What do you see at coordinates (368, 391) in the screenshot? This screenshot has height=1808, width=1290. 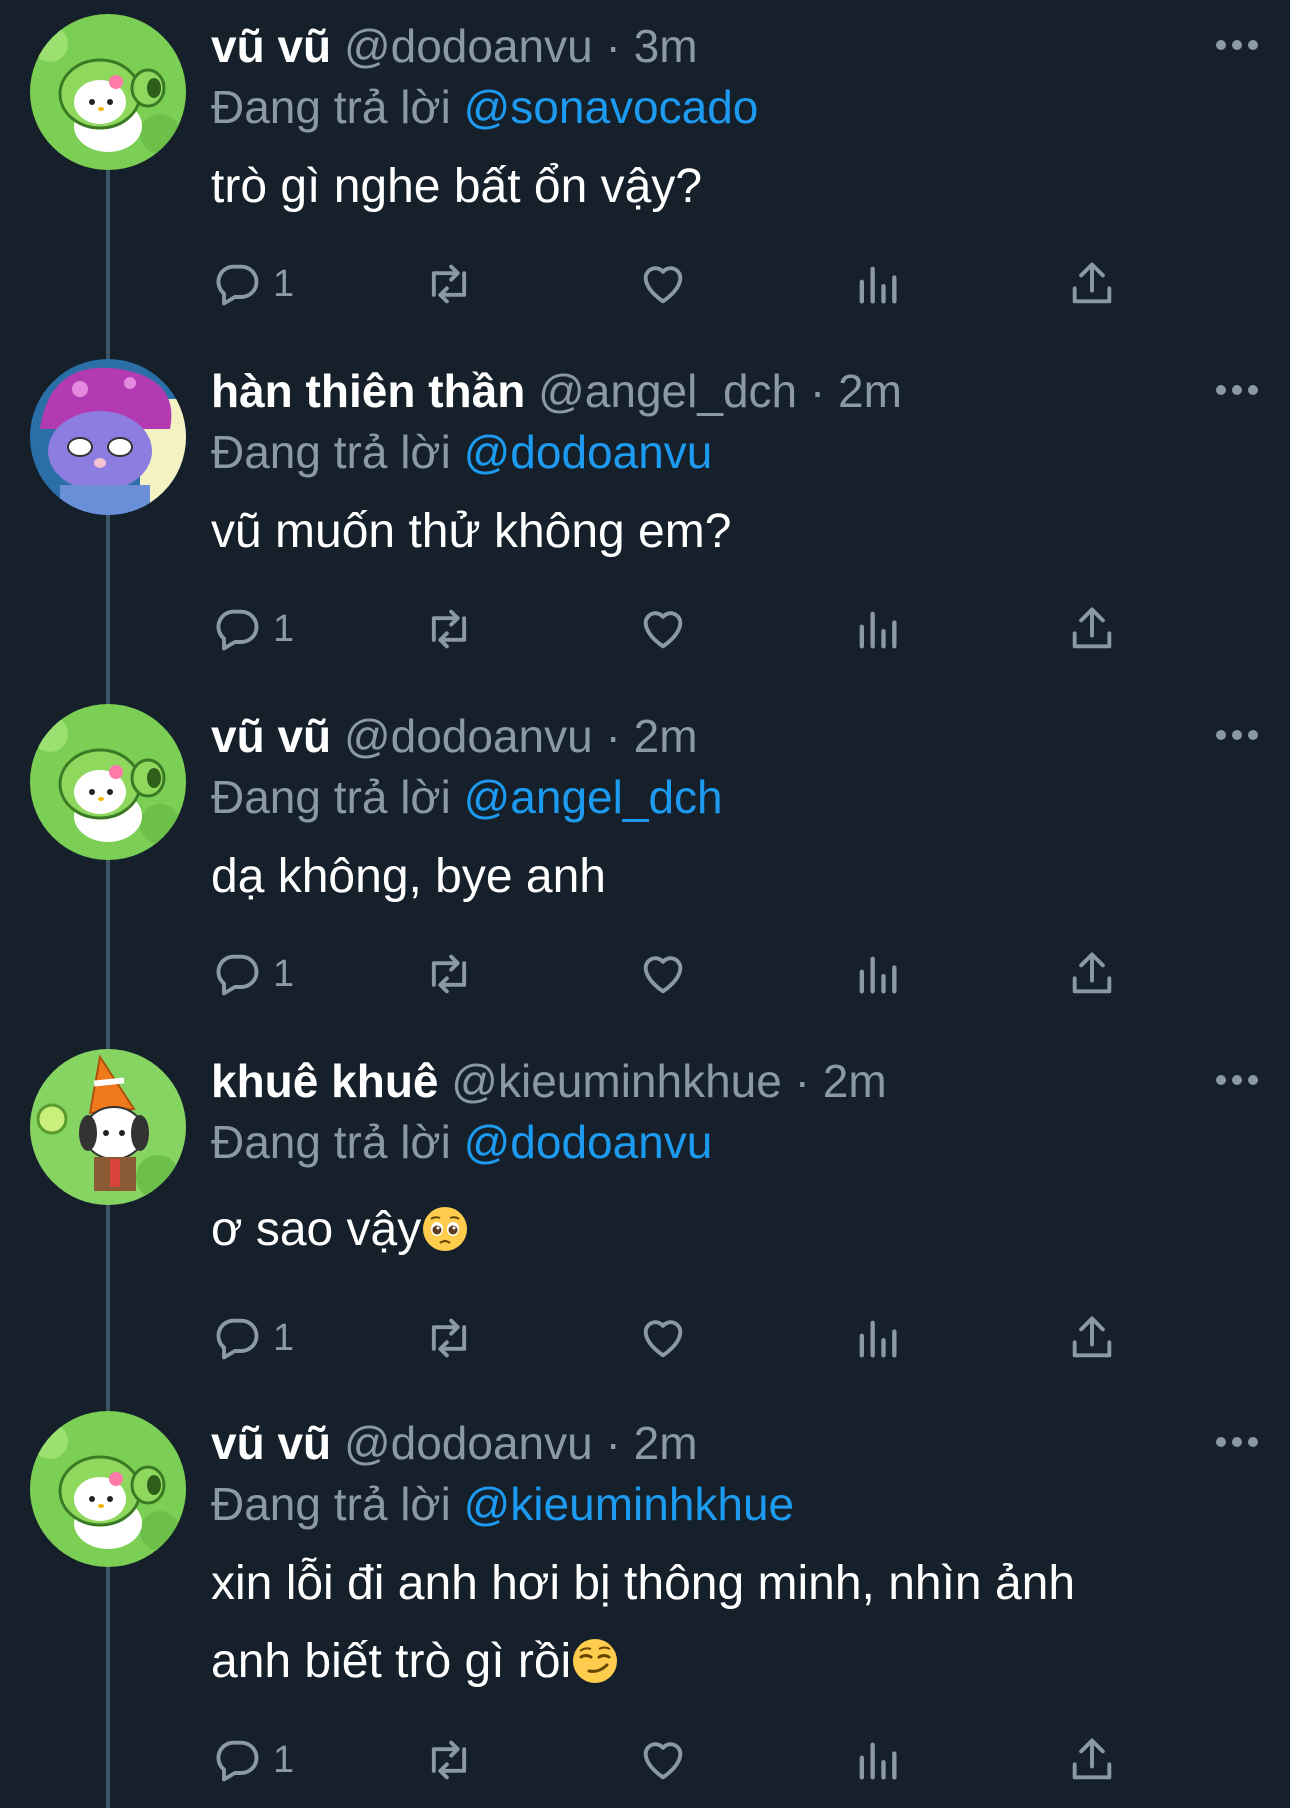 I see `display-name: hàn thiên thần` at bounding box center [368, 391].